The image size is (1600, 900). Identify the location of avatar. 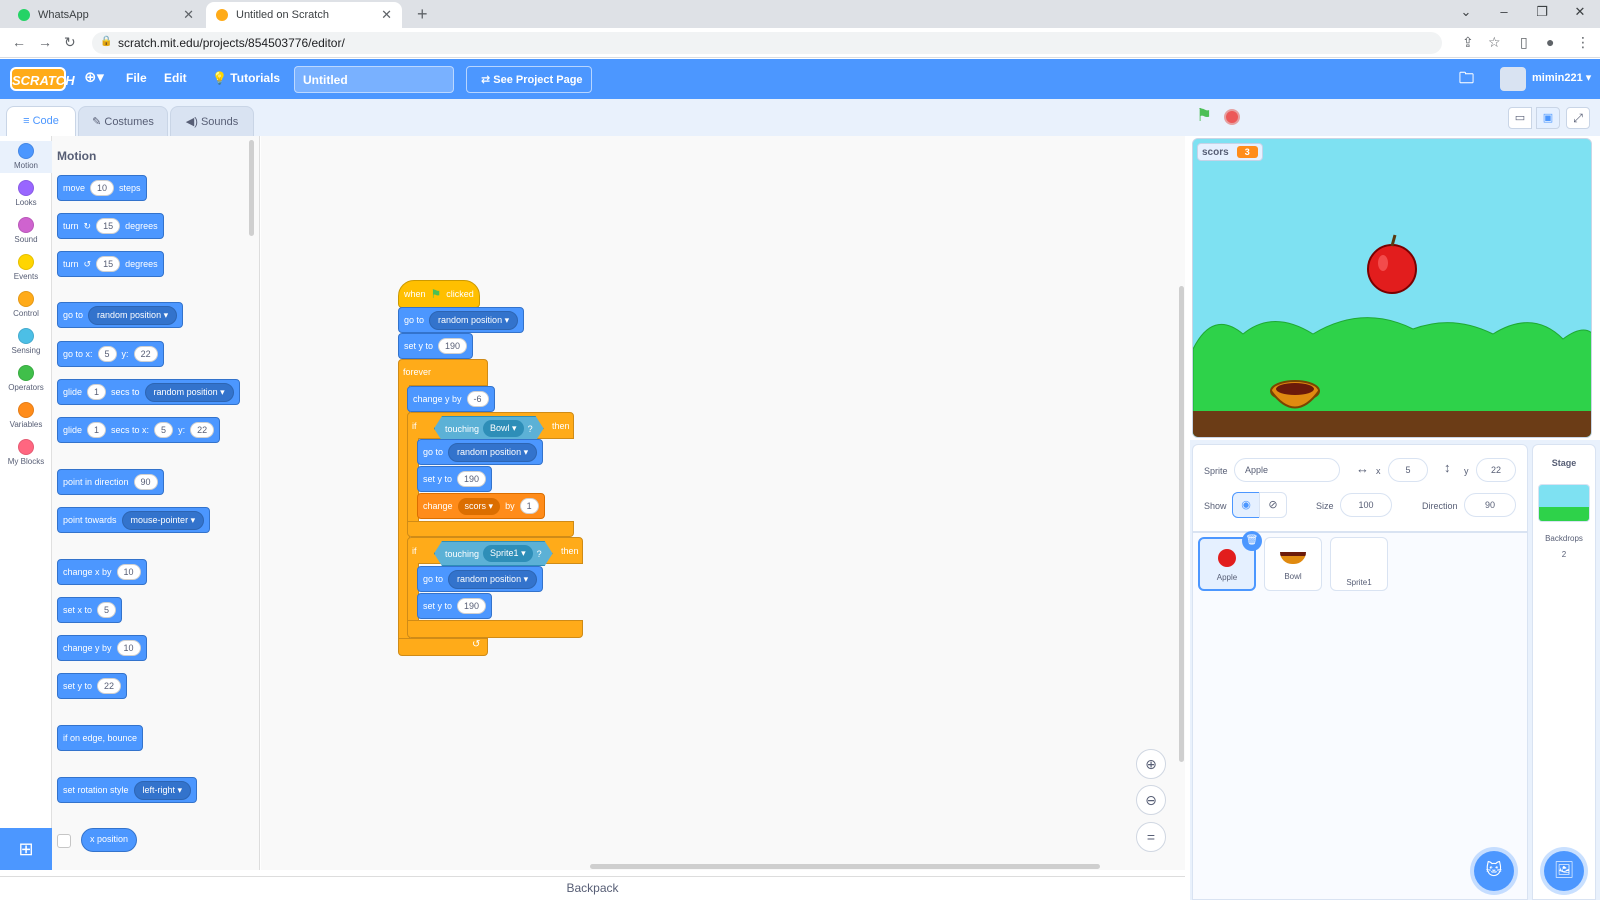
(1513, 79).